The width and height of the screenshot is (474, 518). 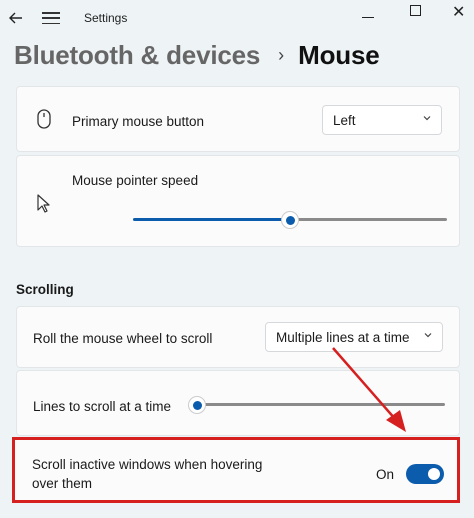 What do you see at coordinates (368, 219) in the screenshot?
I see `pointer-speed-track` at bounding box center [368, 219].